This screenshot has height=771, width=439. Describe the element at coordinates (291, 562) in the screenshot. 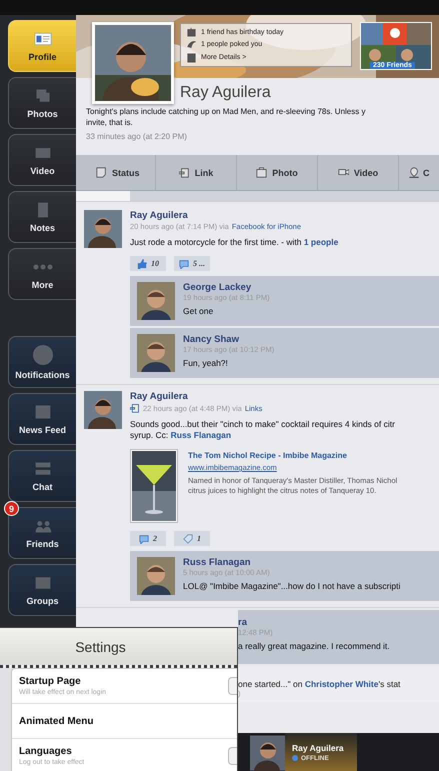

I see `author-name: Russ Flanagan` at that location.